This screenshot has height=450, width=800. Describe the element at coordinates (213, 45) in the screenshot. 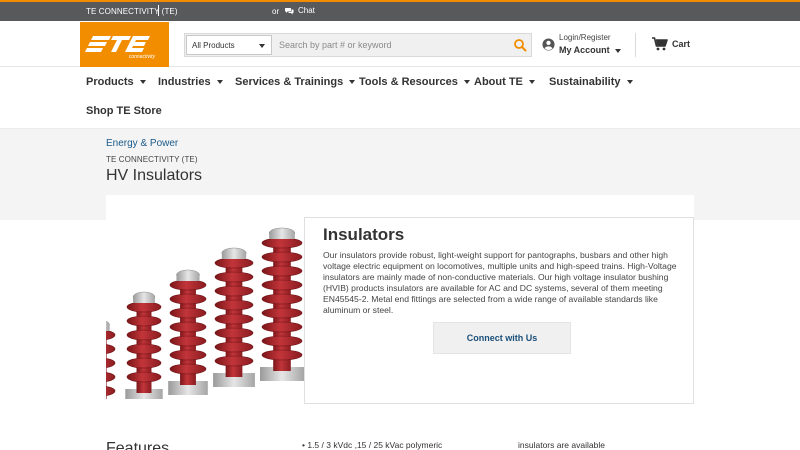

I see `category-select-value: All Products` at that location.